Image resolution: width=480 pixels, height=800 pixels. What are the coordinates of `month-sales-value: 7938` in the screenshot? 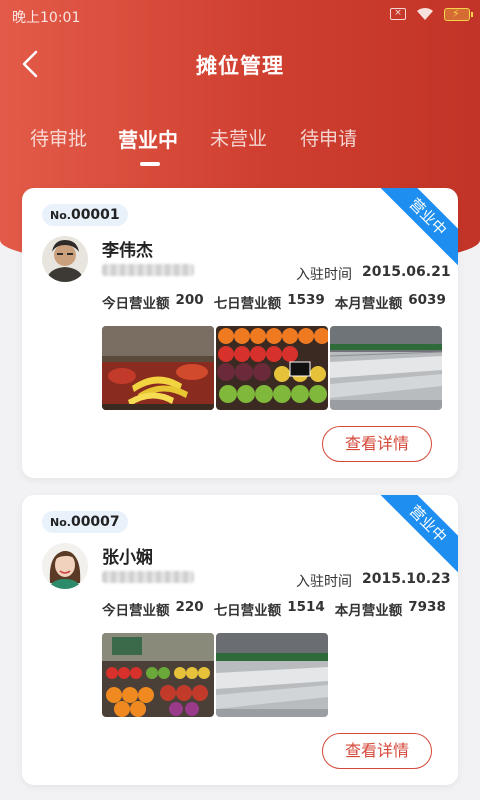 It's located at (427, 607).